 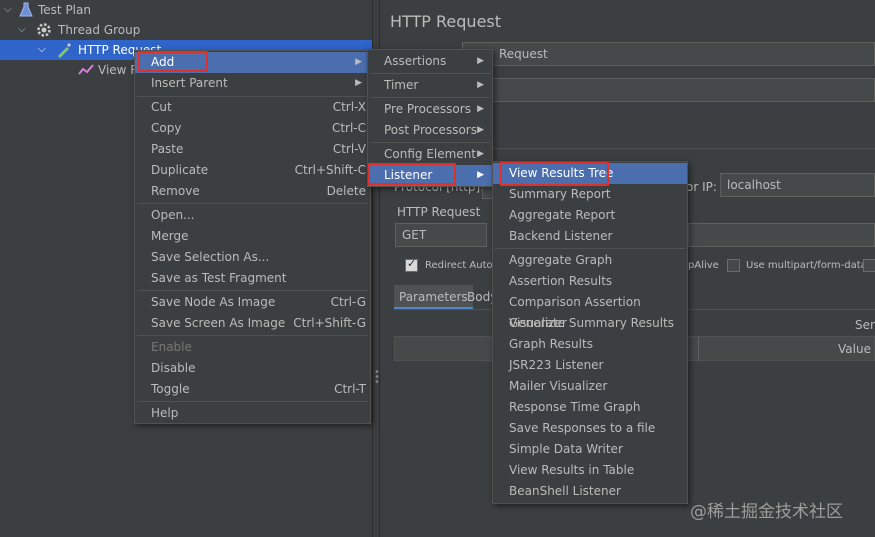 I want to click on annotation-box-add, so click(x=173, y=61).